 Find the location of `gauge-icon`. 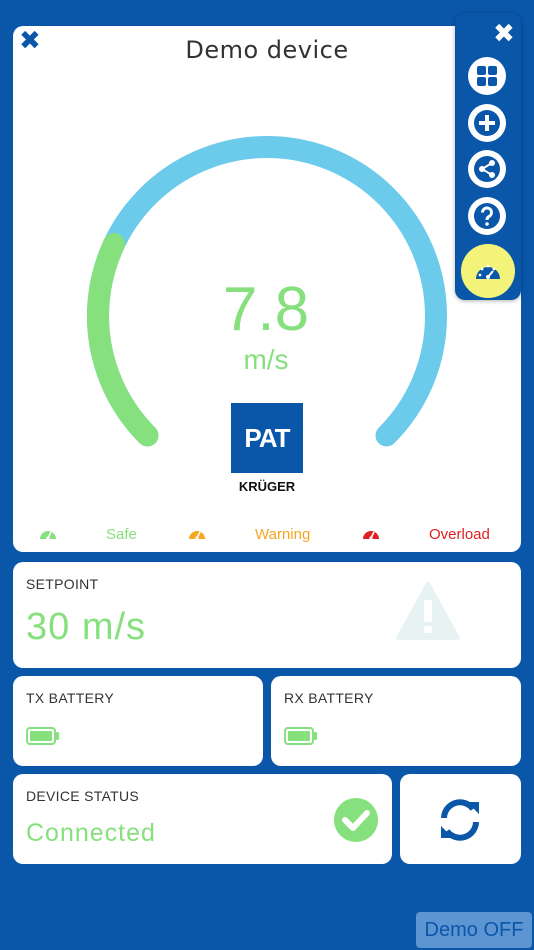

gauge-icon is located at coordinates (488, 271).